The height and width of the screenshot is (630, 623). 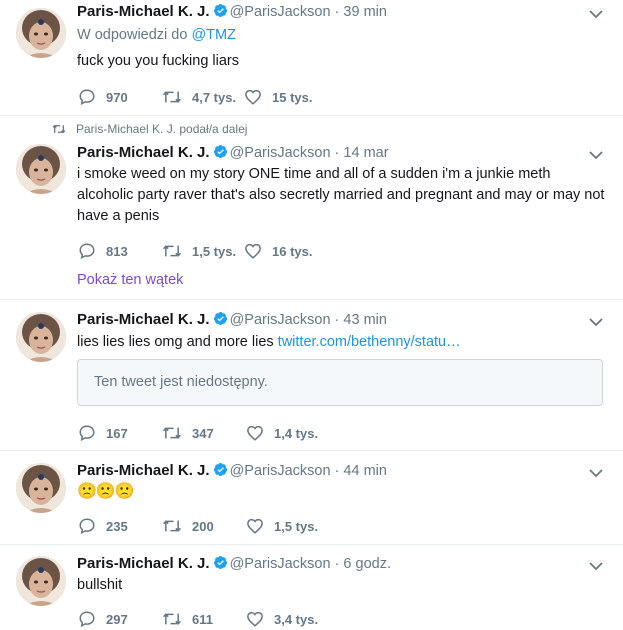 I want to click on like-count: 15 tys., so click(x=292, y=97).